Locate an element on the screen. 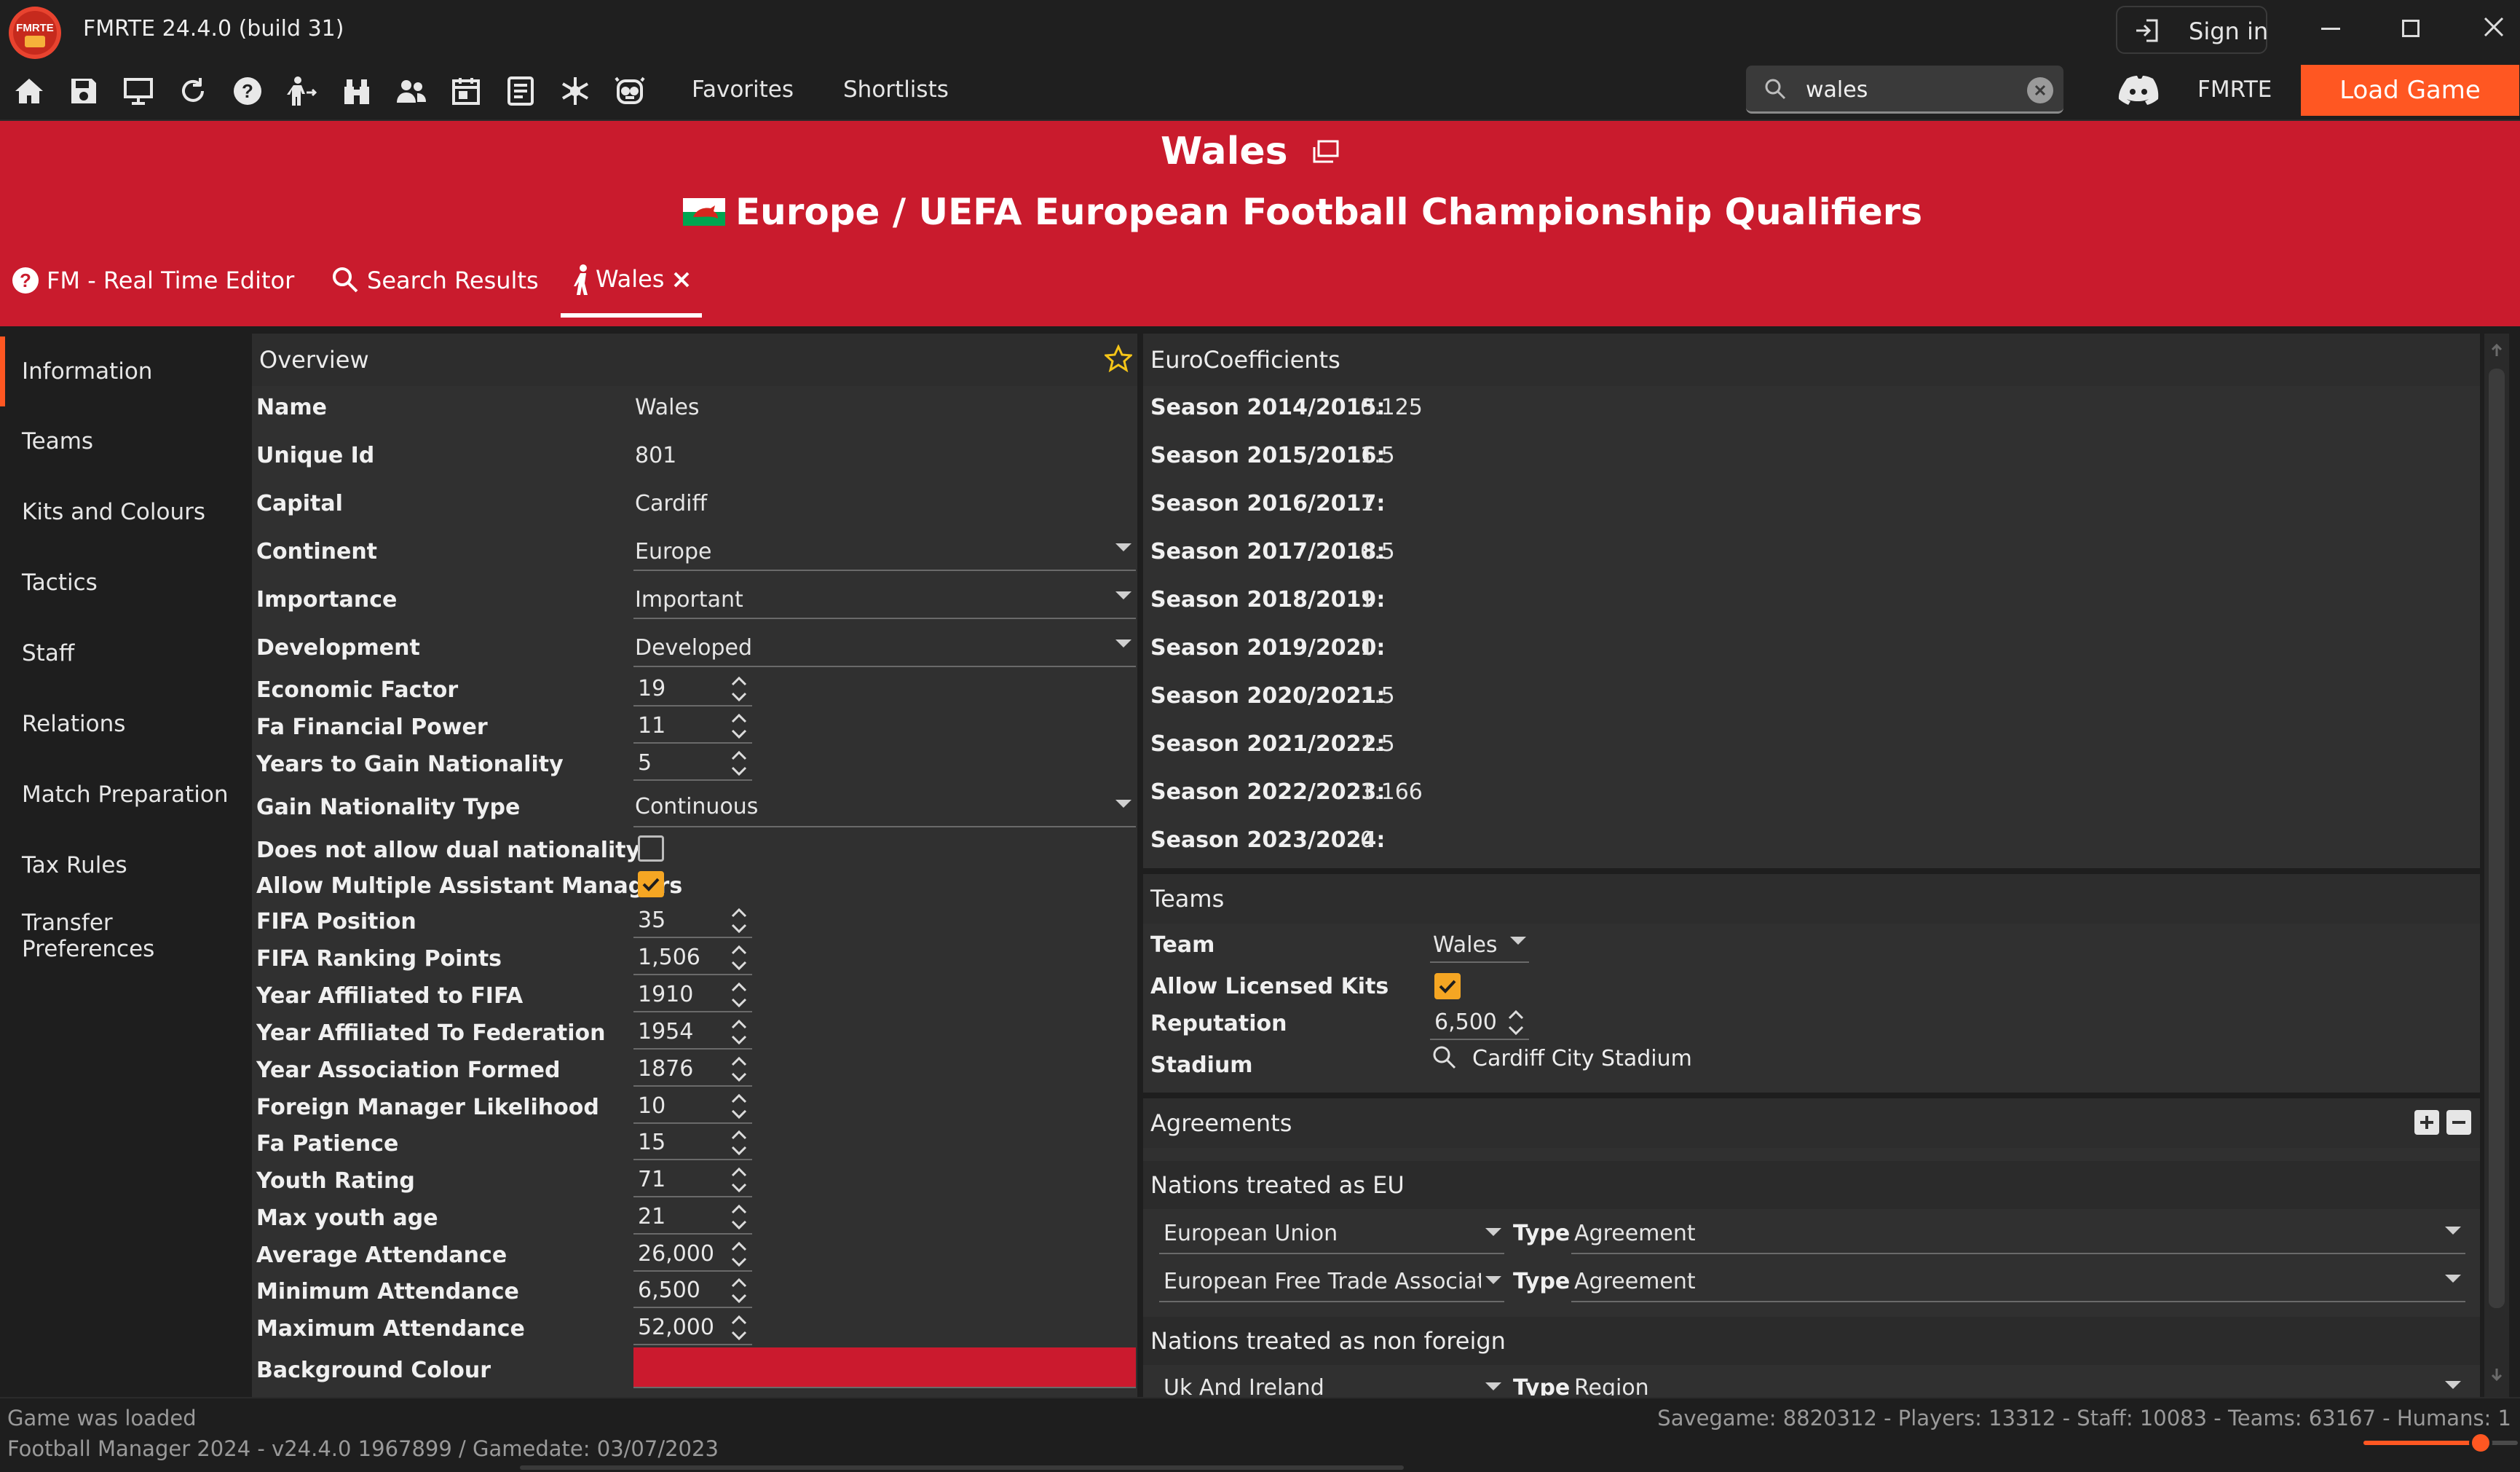 The image size is (2520, 1472). chevron-down-icon is located at coordinates (1518, 941).